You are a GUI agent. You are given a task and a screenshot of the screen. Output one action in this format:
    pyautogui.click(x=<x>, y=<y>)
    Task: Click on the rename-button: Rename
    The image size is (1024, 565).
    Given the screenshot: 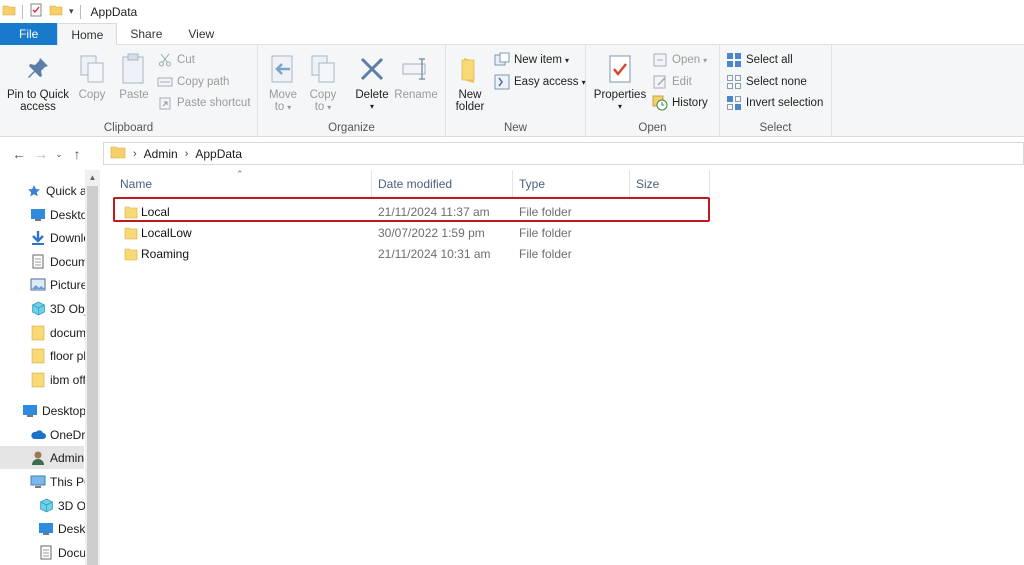 What is the action you would take?
    pyautogui.click(x=416, y=76)
    